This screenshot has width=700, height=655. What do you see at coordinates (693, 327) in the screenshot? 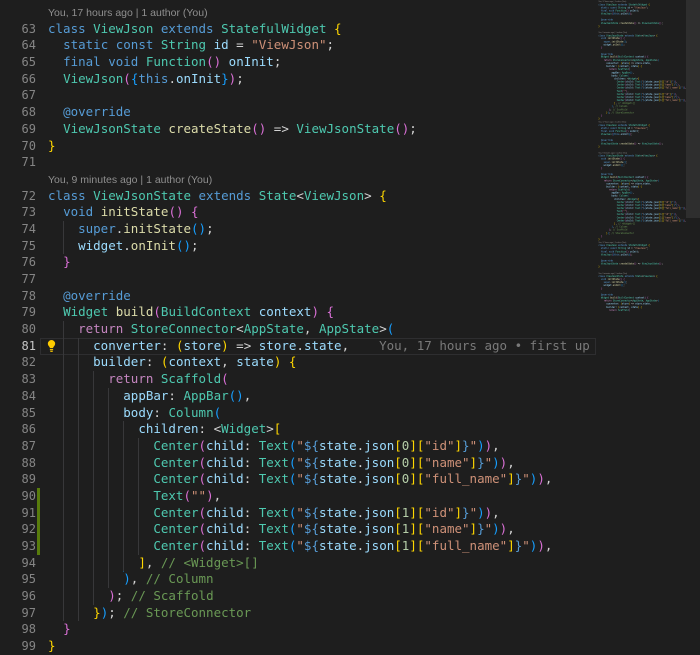
I see `scrollbar` at bounding box center [693, 327].